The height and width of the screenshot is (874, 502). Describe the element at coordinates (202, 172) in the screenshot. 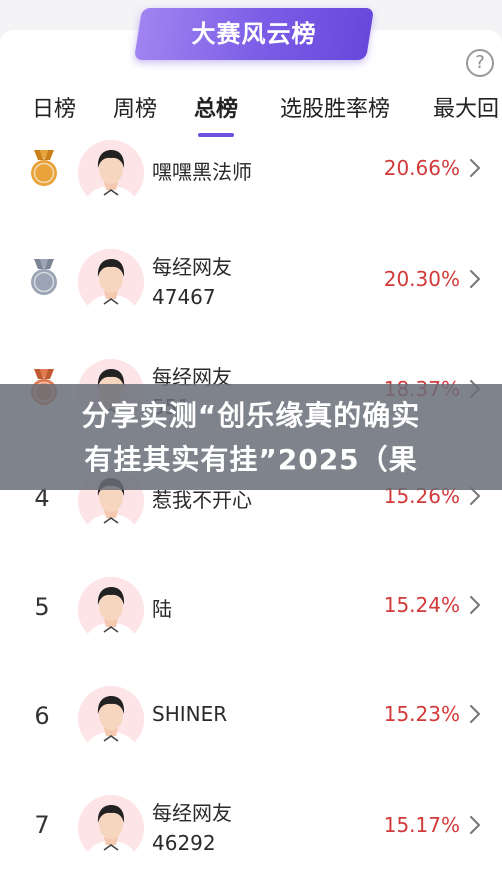

I see `user-name: 嘿嘿黑法师` at that location.